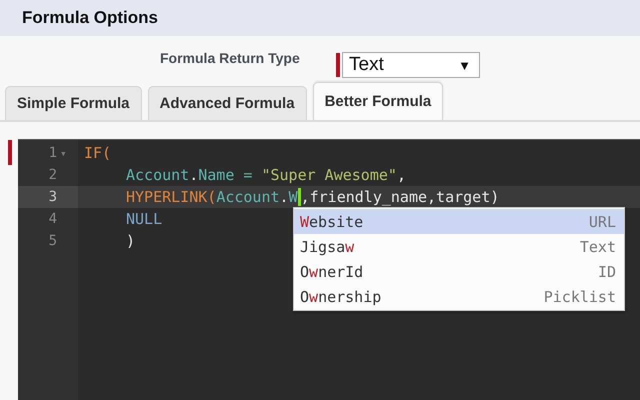 This screenshot has width=640, height=400. I want to click on code-line: HYPERLINK(Account.W ,friendly_name,target), so click(313, 197).